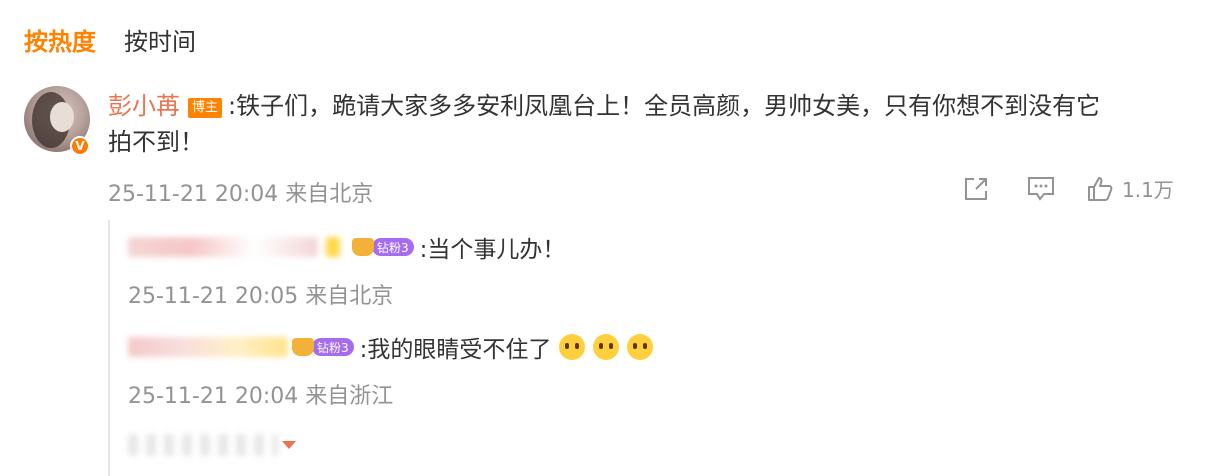 The height and width of the screenshot is (476, 1215). Describe the element at coordinates (261, 296) in the screenshot. I see `reply-meta: 25-11-21 20:05 来自北京` at that location.